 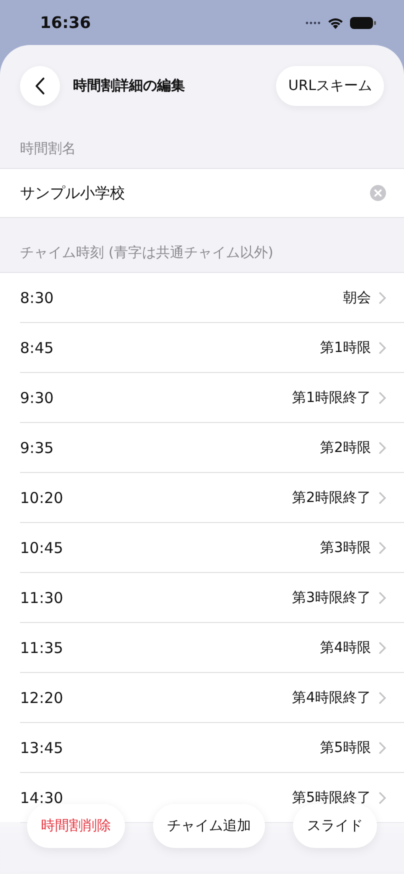 What do you see at coordinates (345, 747) in the screenshot?
I see `chime-name: 第5時限` at bounding box center [345, 747].